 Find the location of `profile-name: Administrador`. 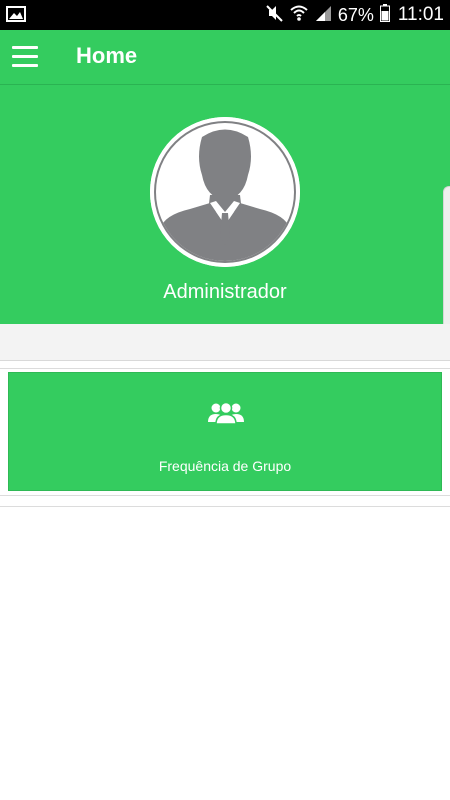

profile-name: Administrador is located at coordinates (225, 292).